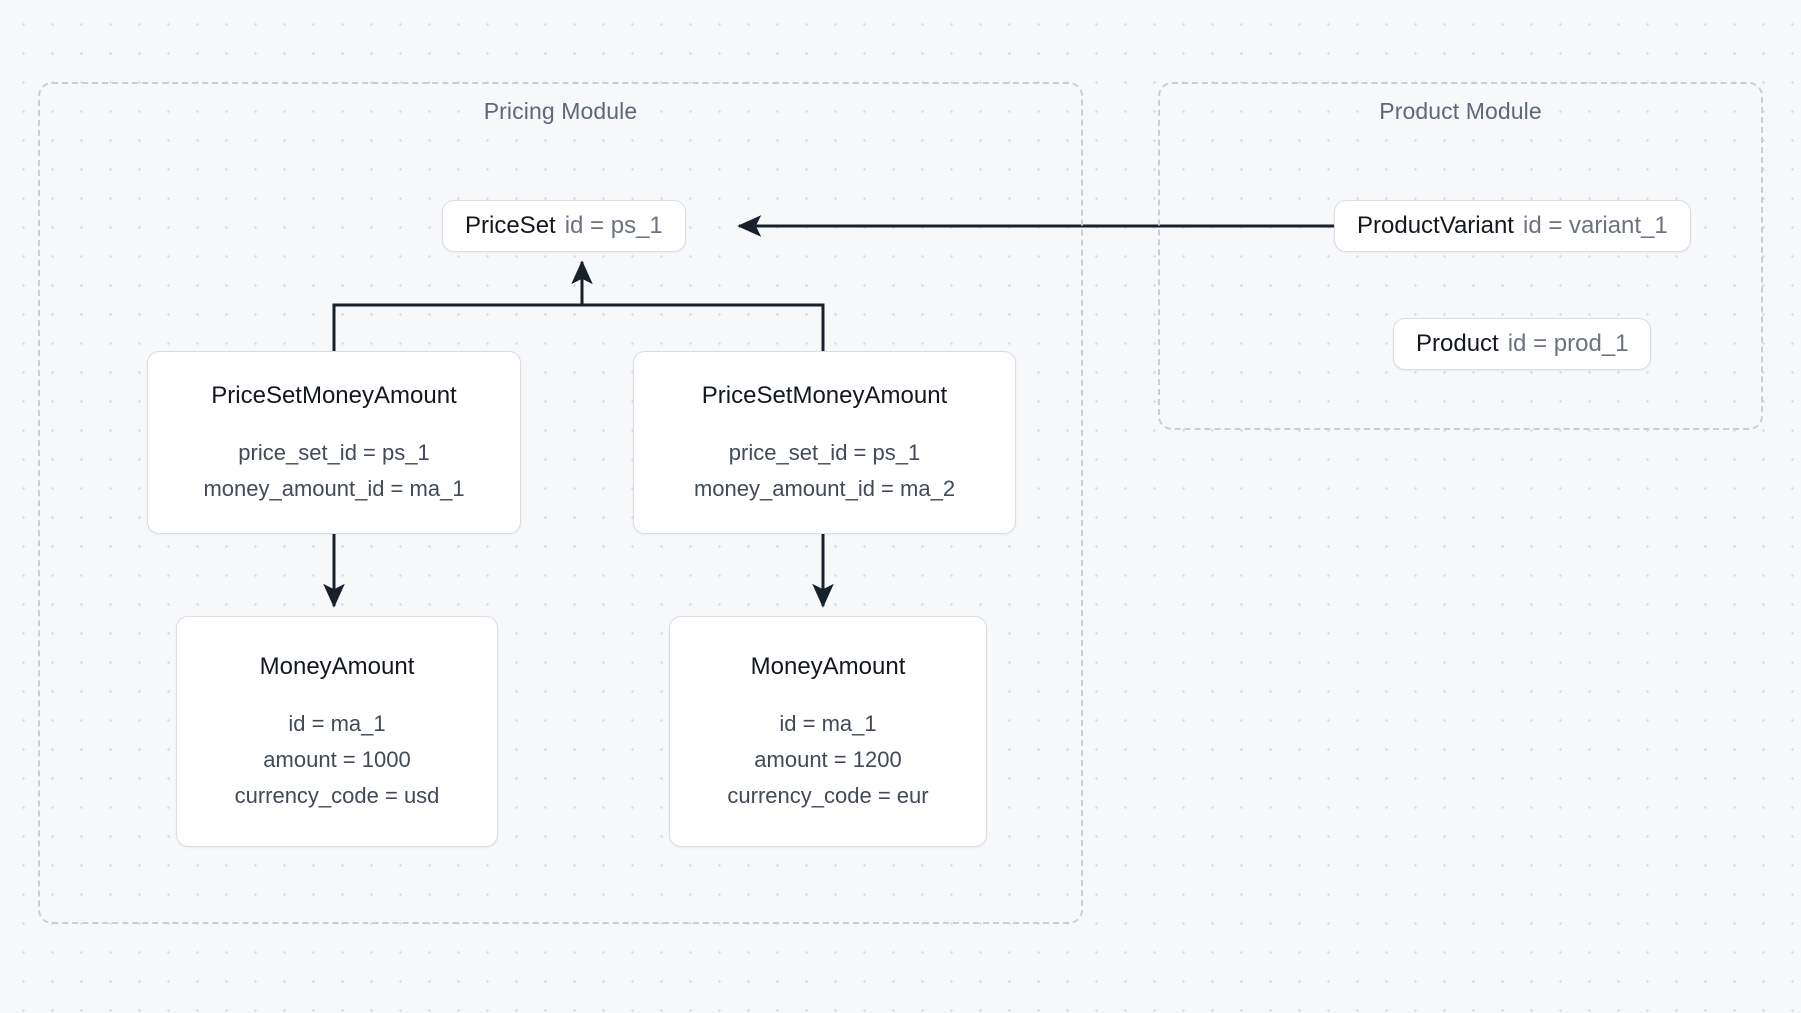 Image resolution: width=1801 pixels, height=1013 pixels. Describe the element at coordinates (1457, 343) in the screenshot. I see `node-product-name: Product` at that location.